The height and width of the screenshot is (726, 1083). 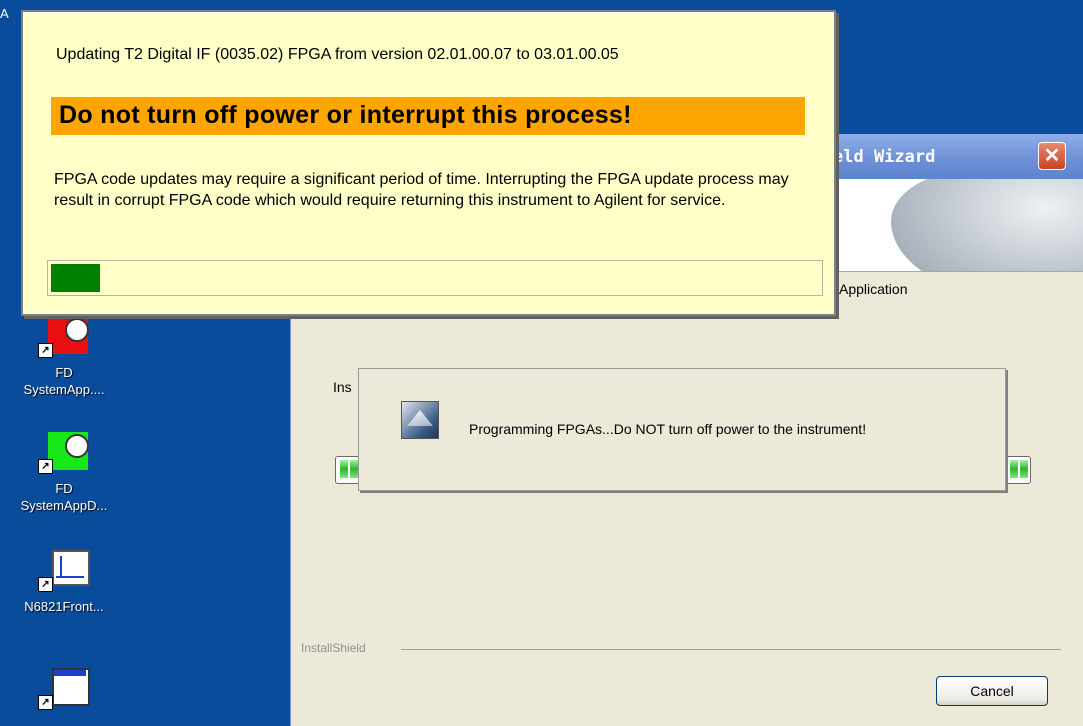 What do you see at coordinates (342, 387) in the screenshot?
I see `wizard-instruction: Ins` at bounding box center [342, 387].